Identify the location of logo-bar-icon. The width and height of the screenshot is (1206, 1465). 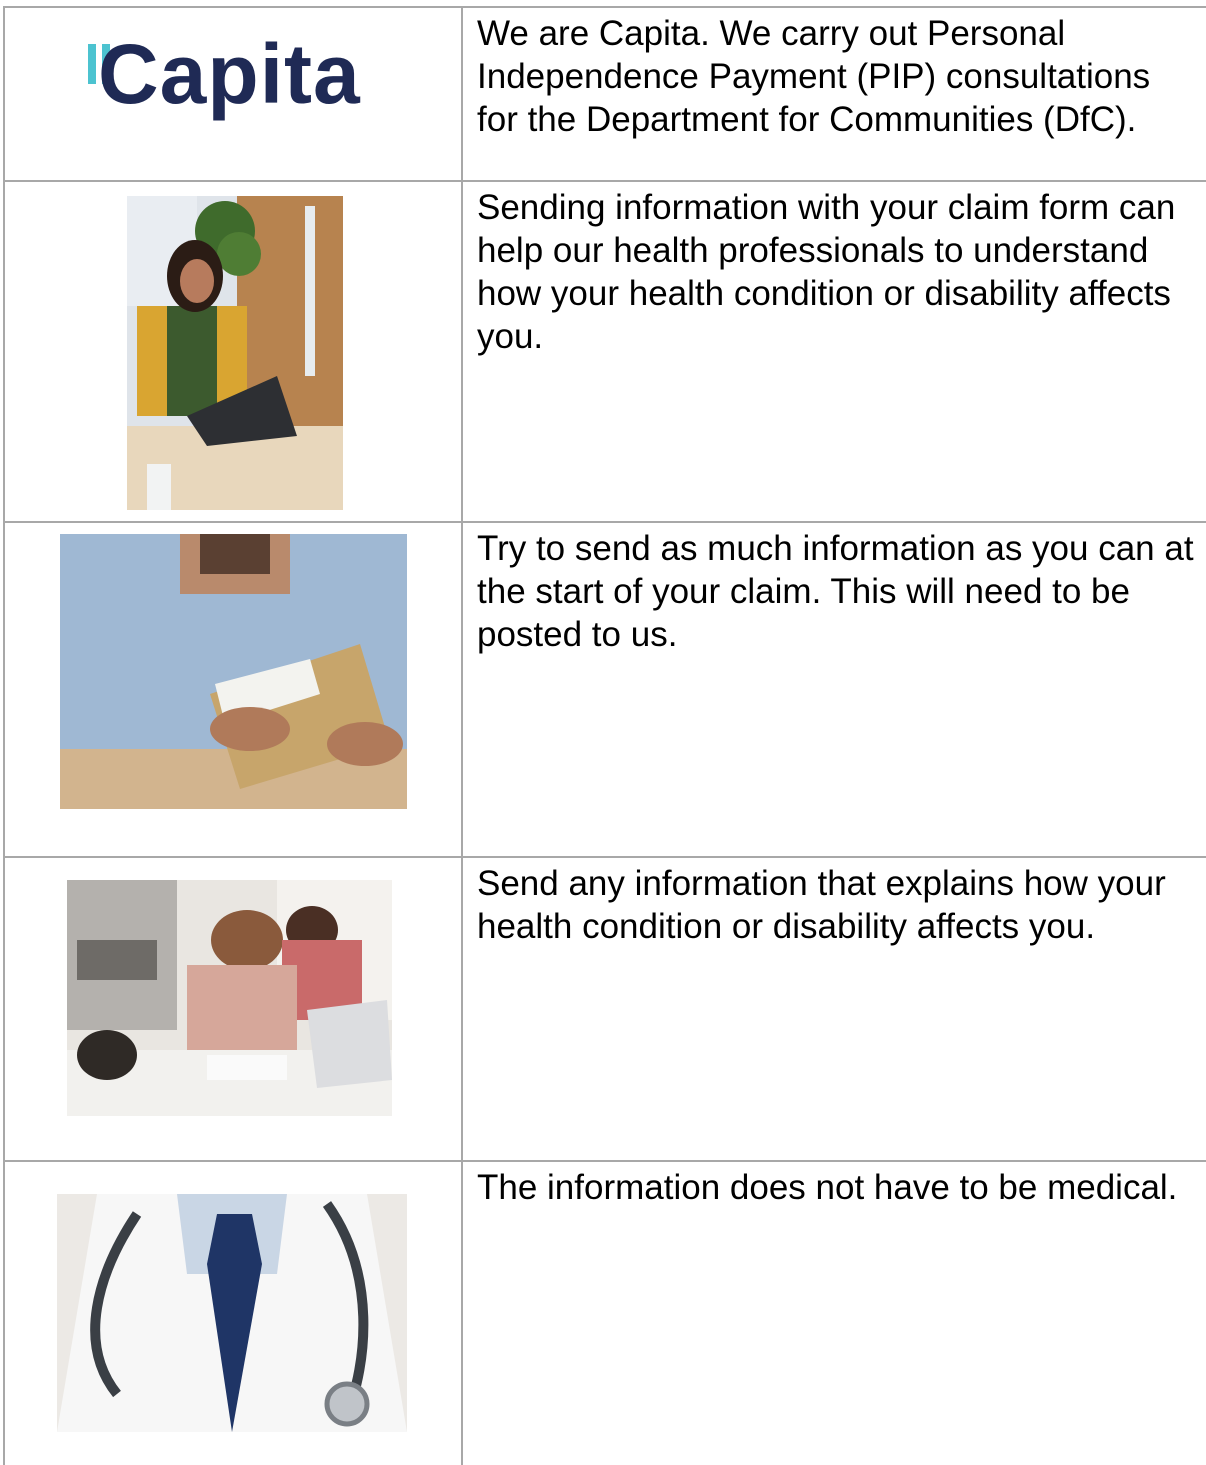
(92, 64).